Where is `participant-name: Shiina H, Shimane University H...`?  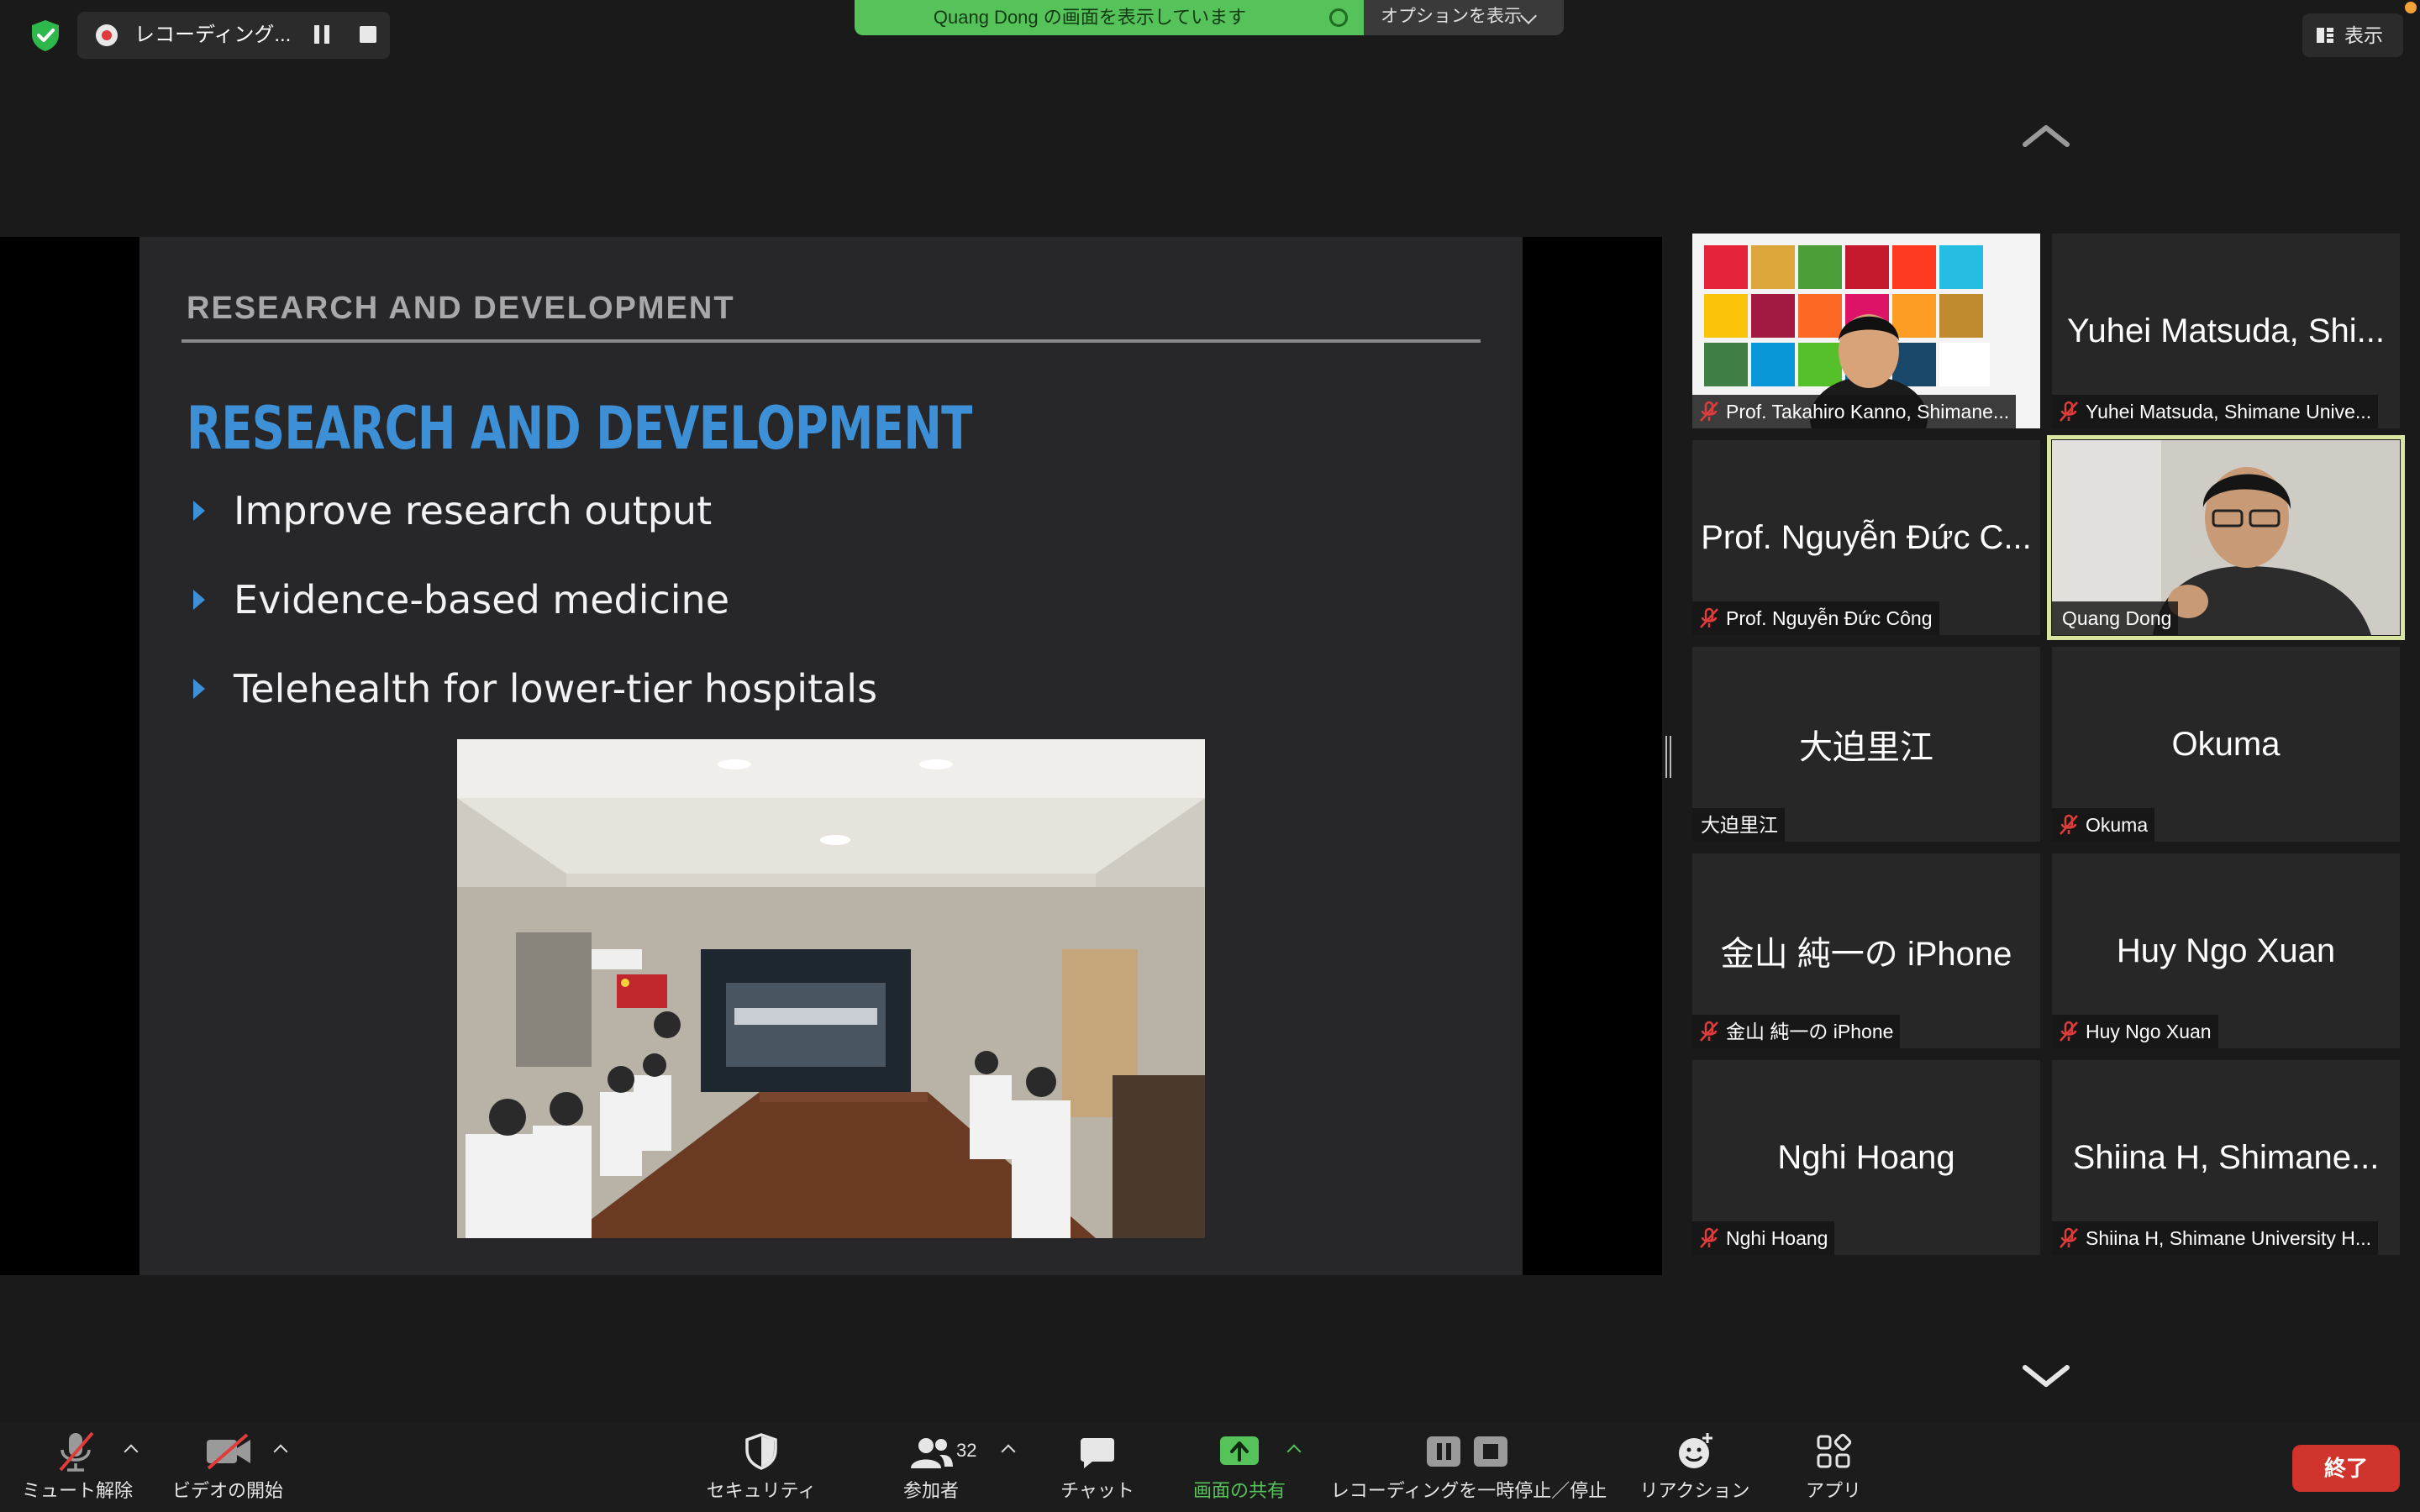
participant-name: Shiina H, Shimane University H... is located at coordinates (2229, 1238).